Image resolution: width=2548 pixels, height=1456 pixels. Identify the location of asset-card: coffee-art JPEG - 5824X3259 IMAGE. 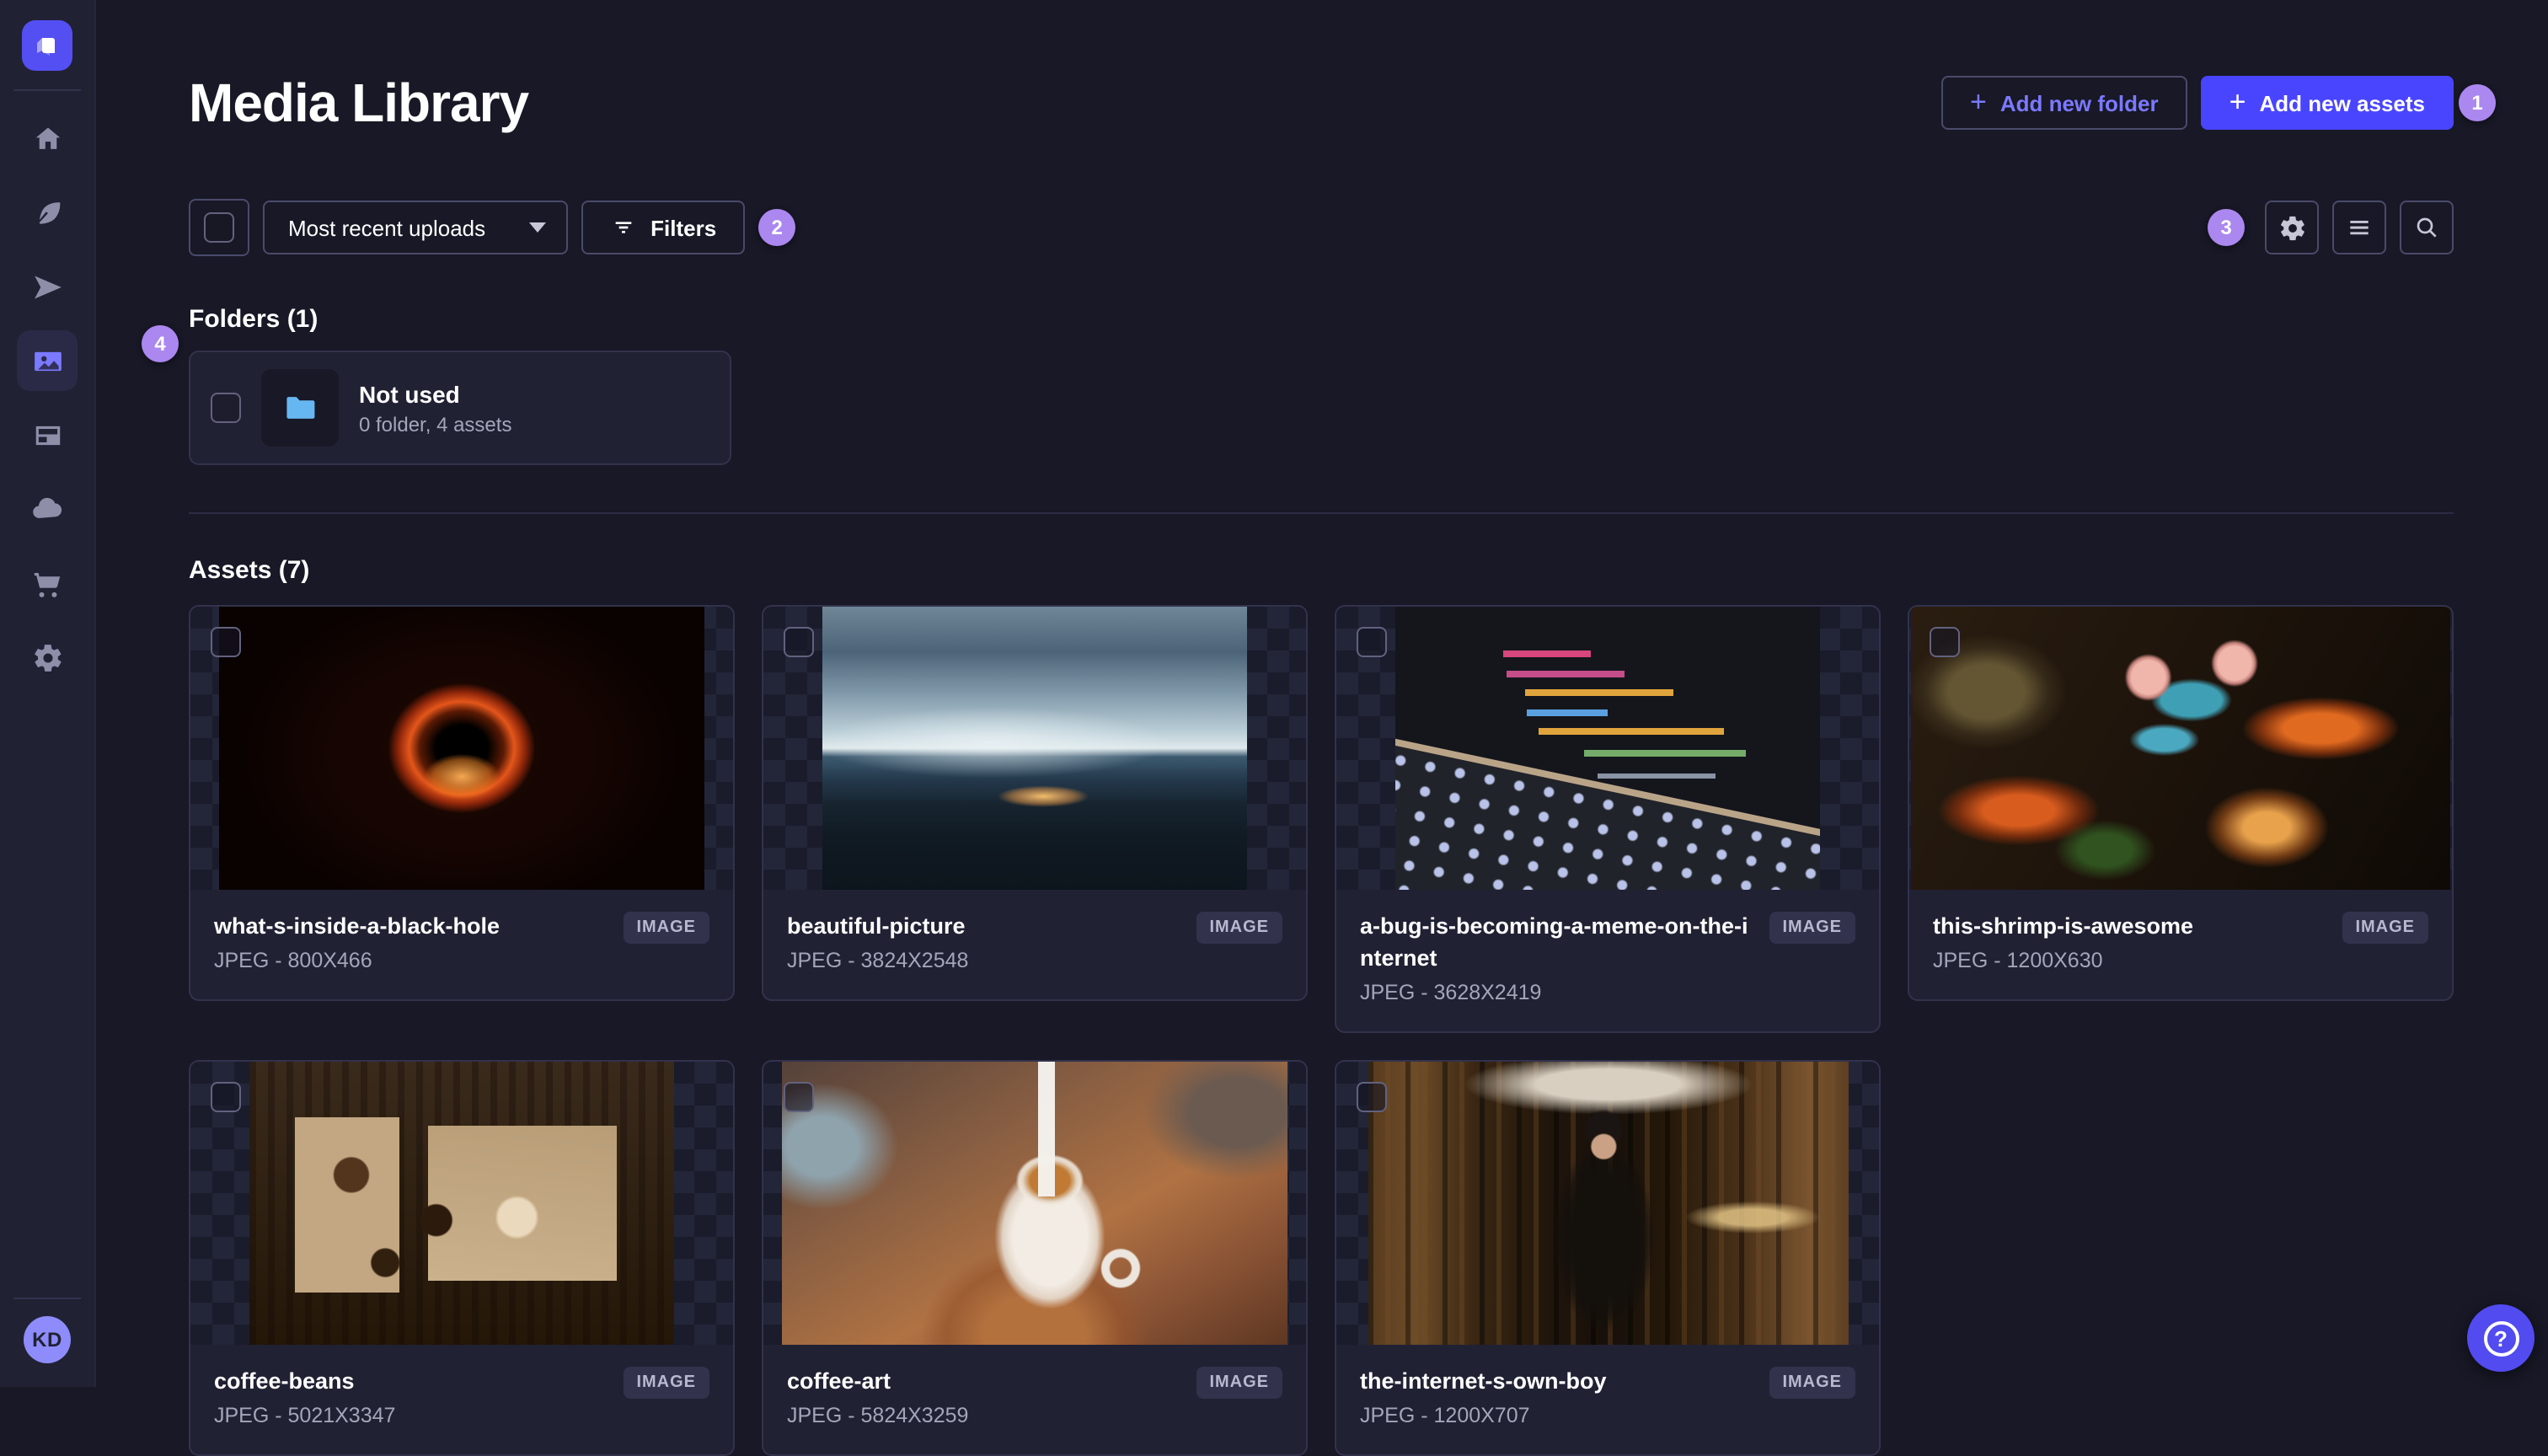
(1035, 1258).